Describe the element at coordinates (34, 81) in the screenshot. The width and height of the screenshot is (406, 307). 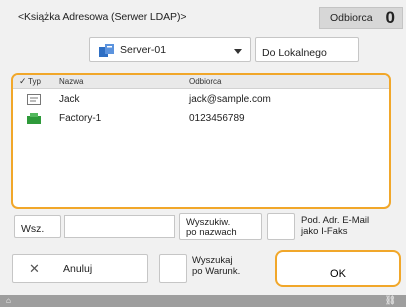
I see `type-column-header: Typ` at that location.